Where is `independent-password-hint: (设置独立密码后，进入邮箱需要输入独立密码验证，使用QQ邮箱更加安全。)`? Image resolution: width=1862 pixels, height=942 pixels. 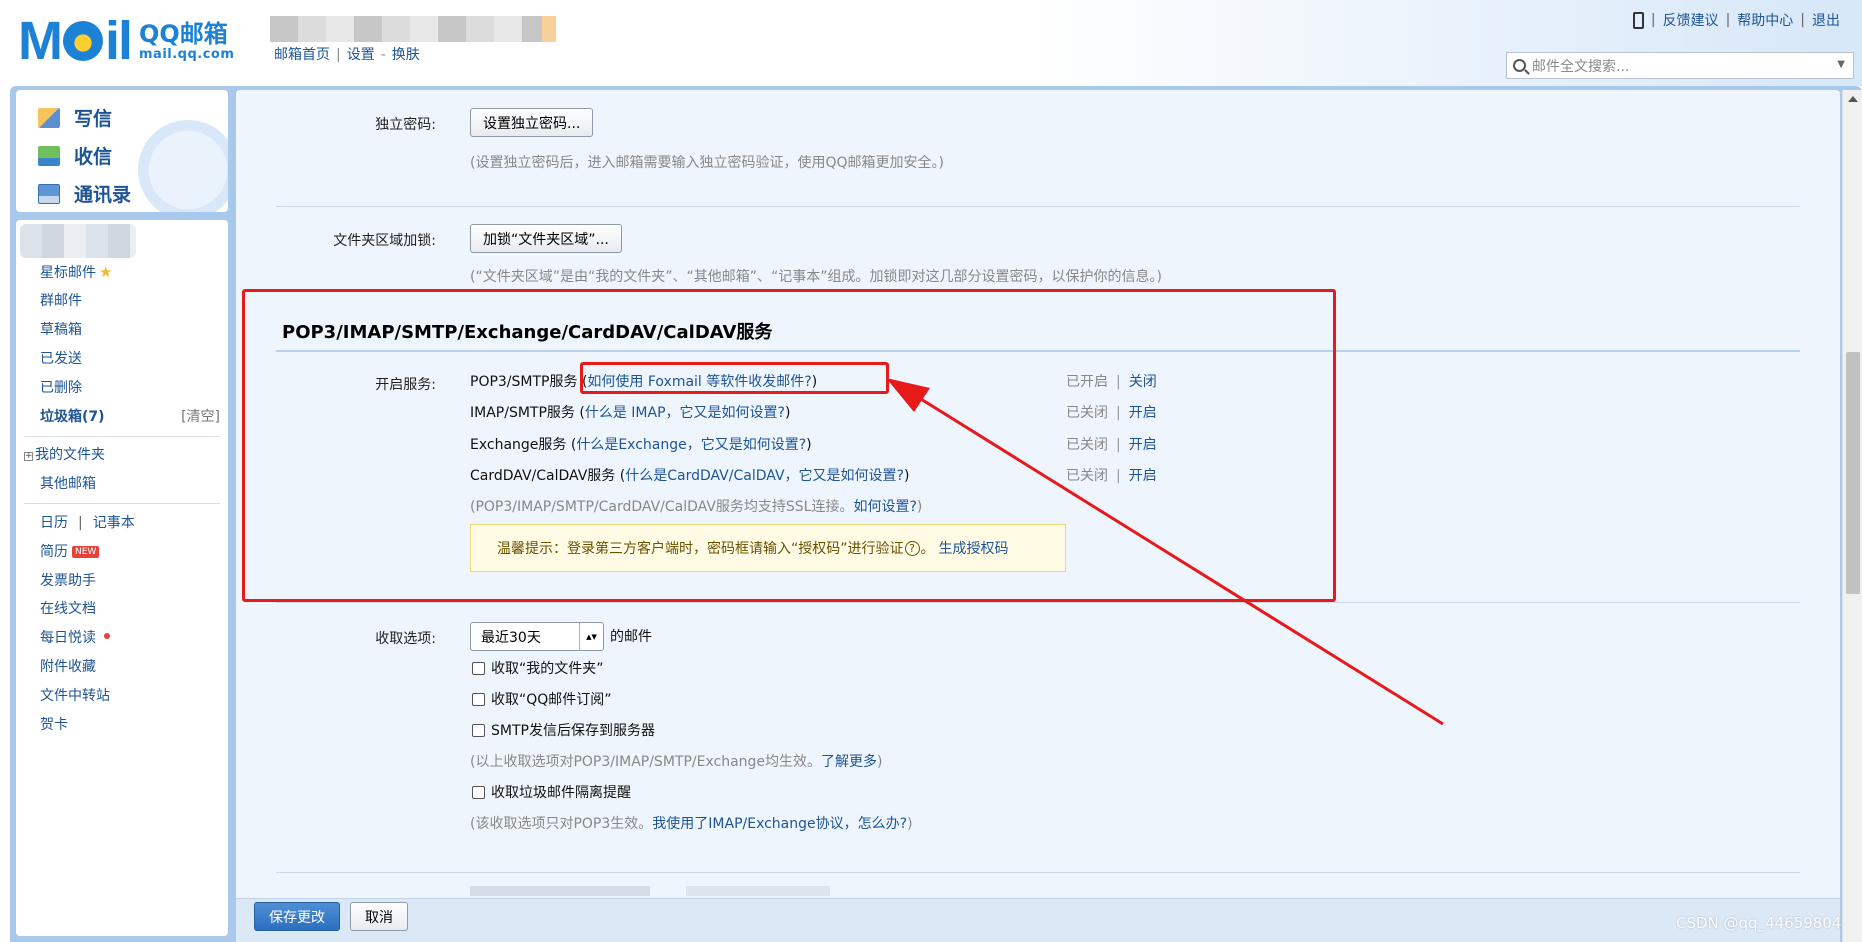 independent-password-hint: (设置独立密码后，进入邮箱需要输入独立密码验证，使用QQ邮箱更加安全。) is located at coordinates (707, 163).